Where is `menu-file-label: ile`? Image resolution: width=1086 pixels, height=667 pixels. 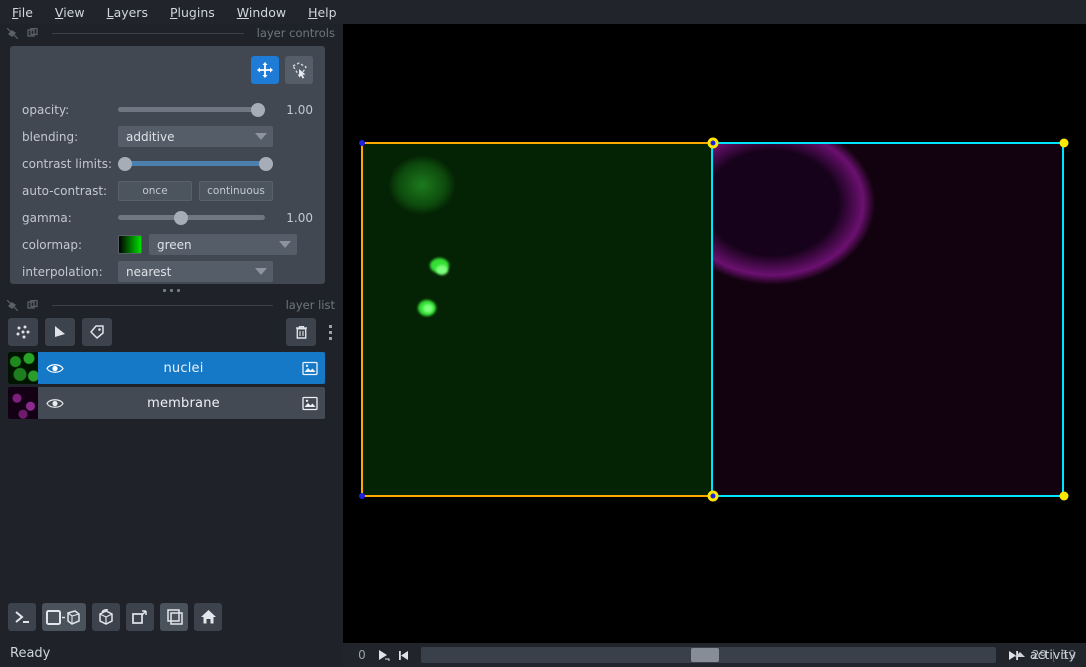 menu-file-label: ile is located at coordinates (25, 12).